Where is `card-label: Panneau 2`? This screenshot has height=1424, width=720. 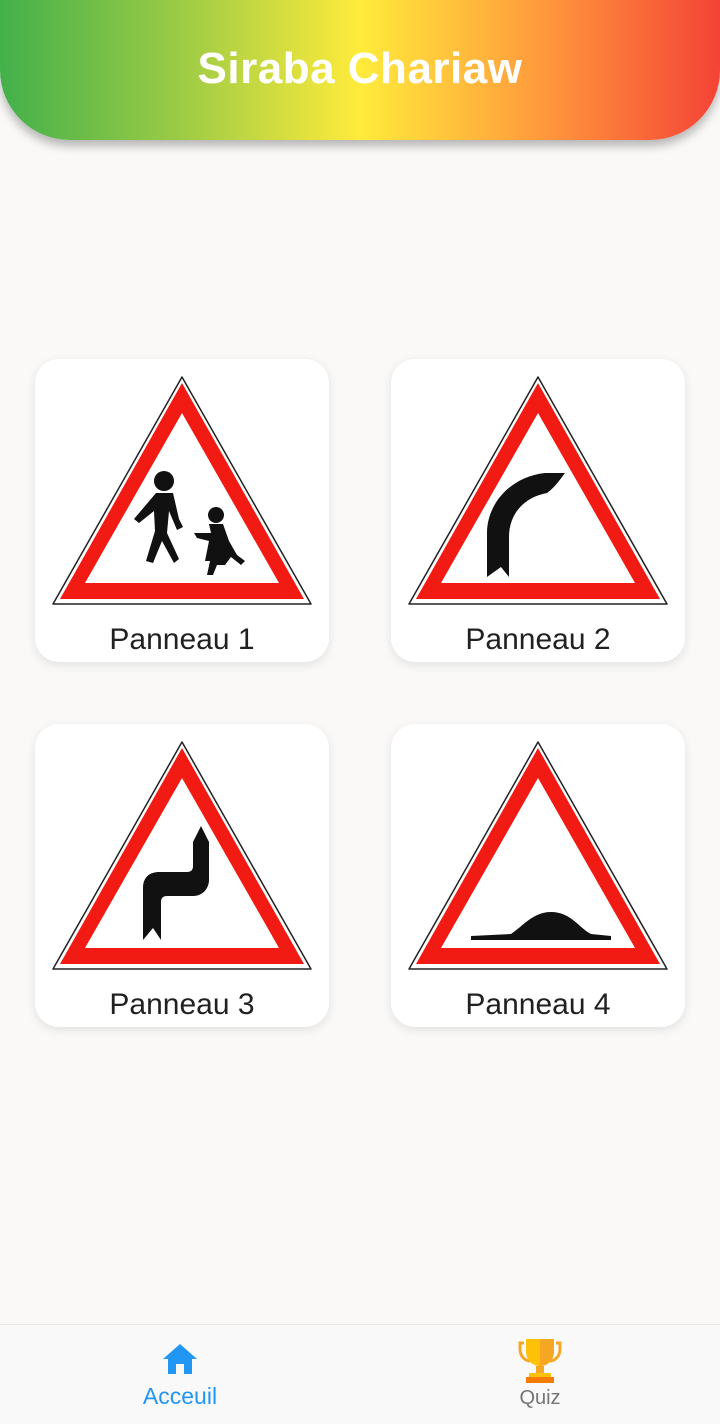 card-label: Panneau 2 is located at coordinates (538, 639).